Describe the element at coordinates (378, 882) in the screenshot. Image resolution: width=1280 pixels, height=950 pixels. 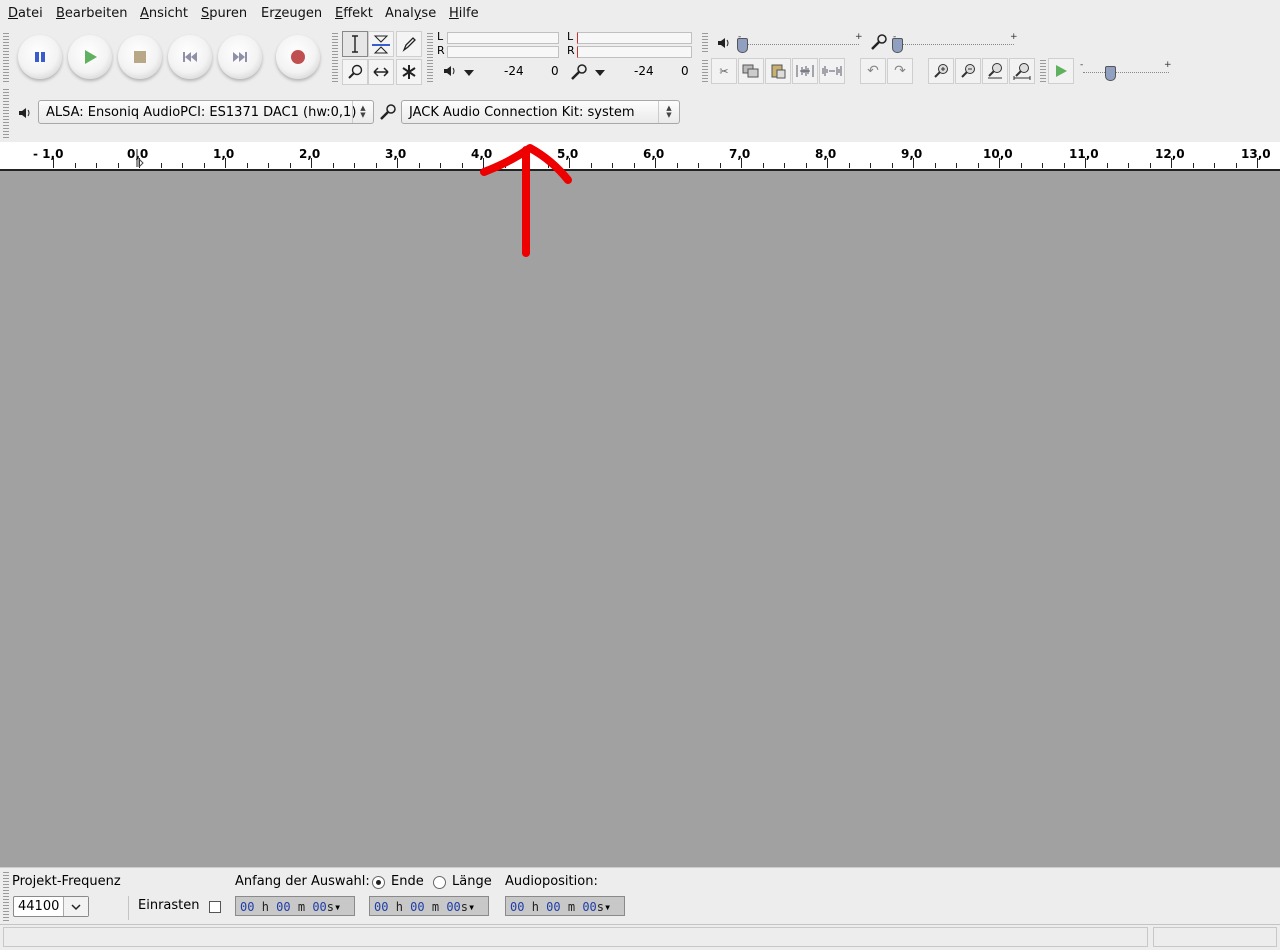
I see `end-radio` at that location.